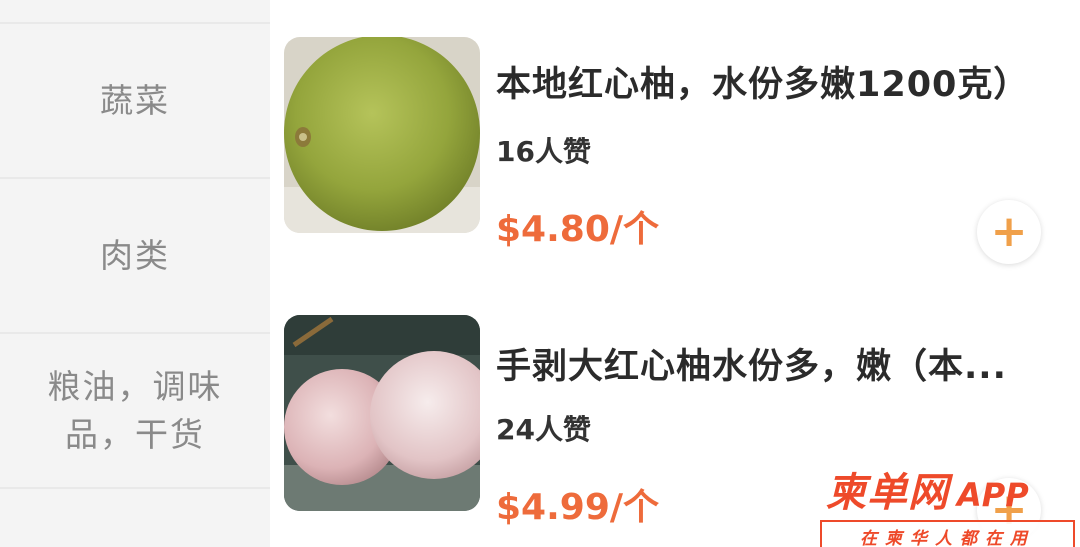 The height and width of the screenshot is (547, 1080). What do you see at coordinates (135, 517) in the screenshot?
I see `sidebar-item-next` at bounding box center [135, 517].